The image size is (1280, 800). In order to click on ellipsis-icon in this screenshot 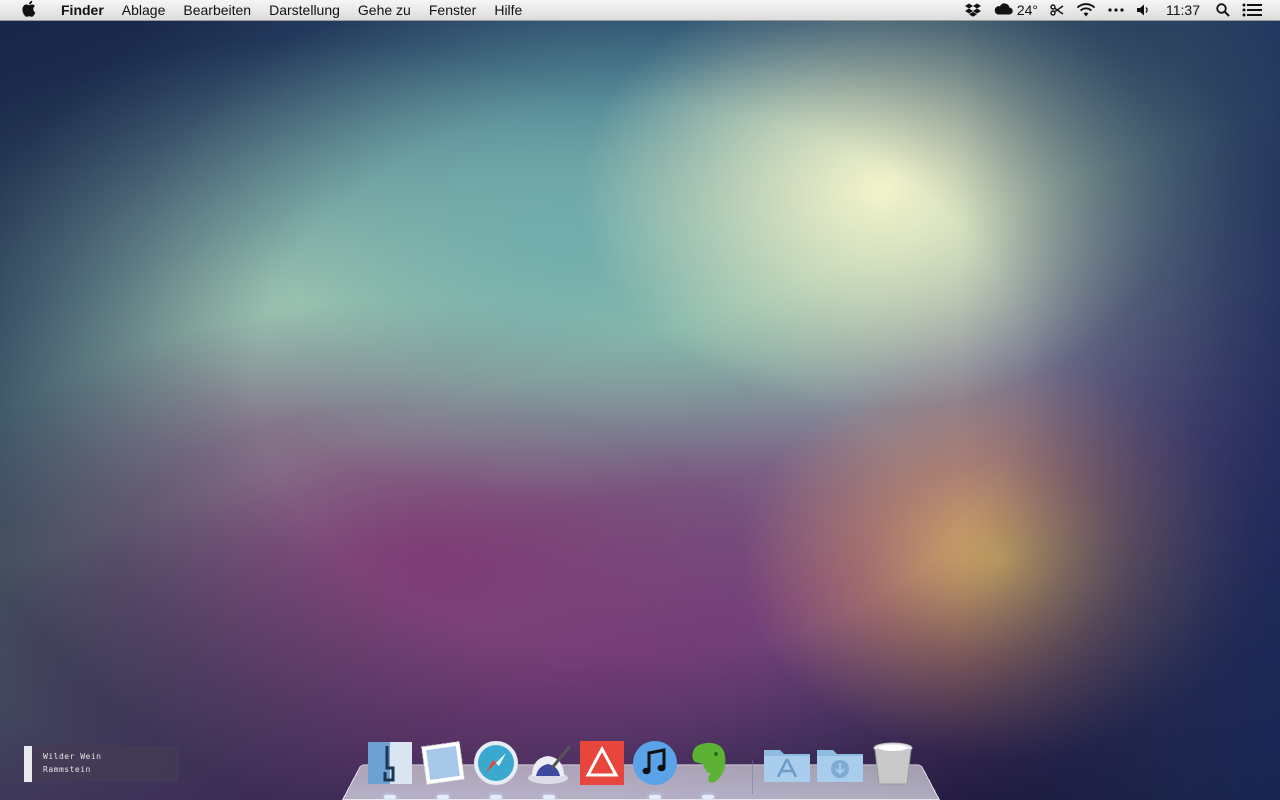, I will do `click(1116, 10)`.